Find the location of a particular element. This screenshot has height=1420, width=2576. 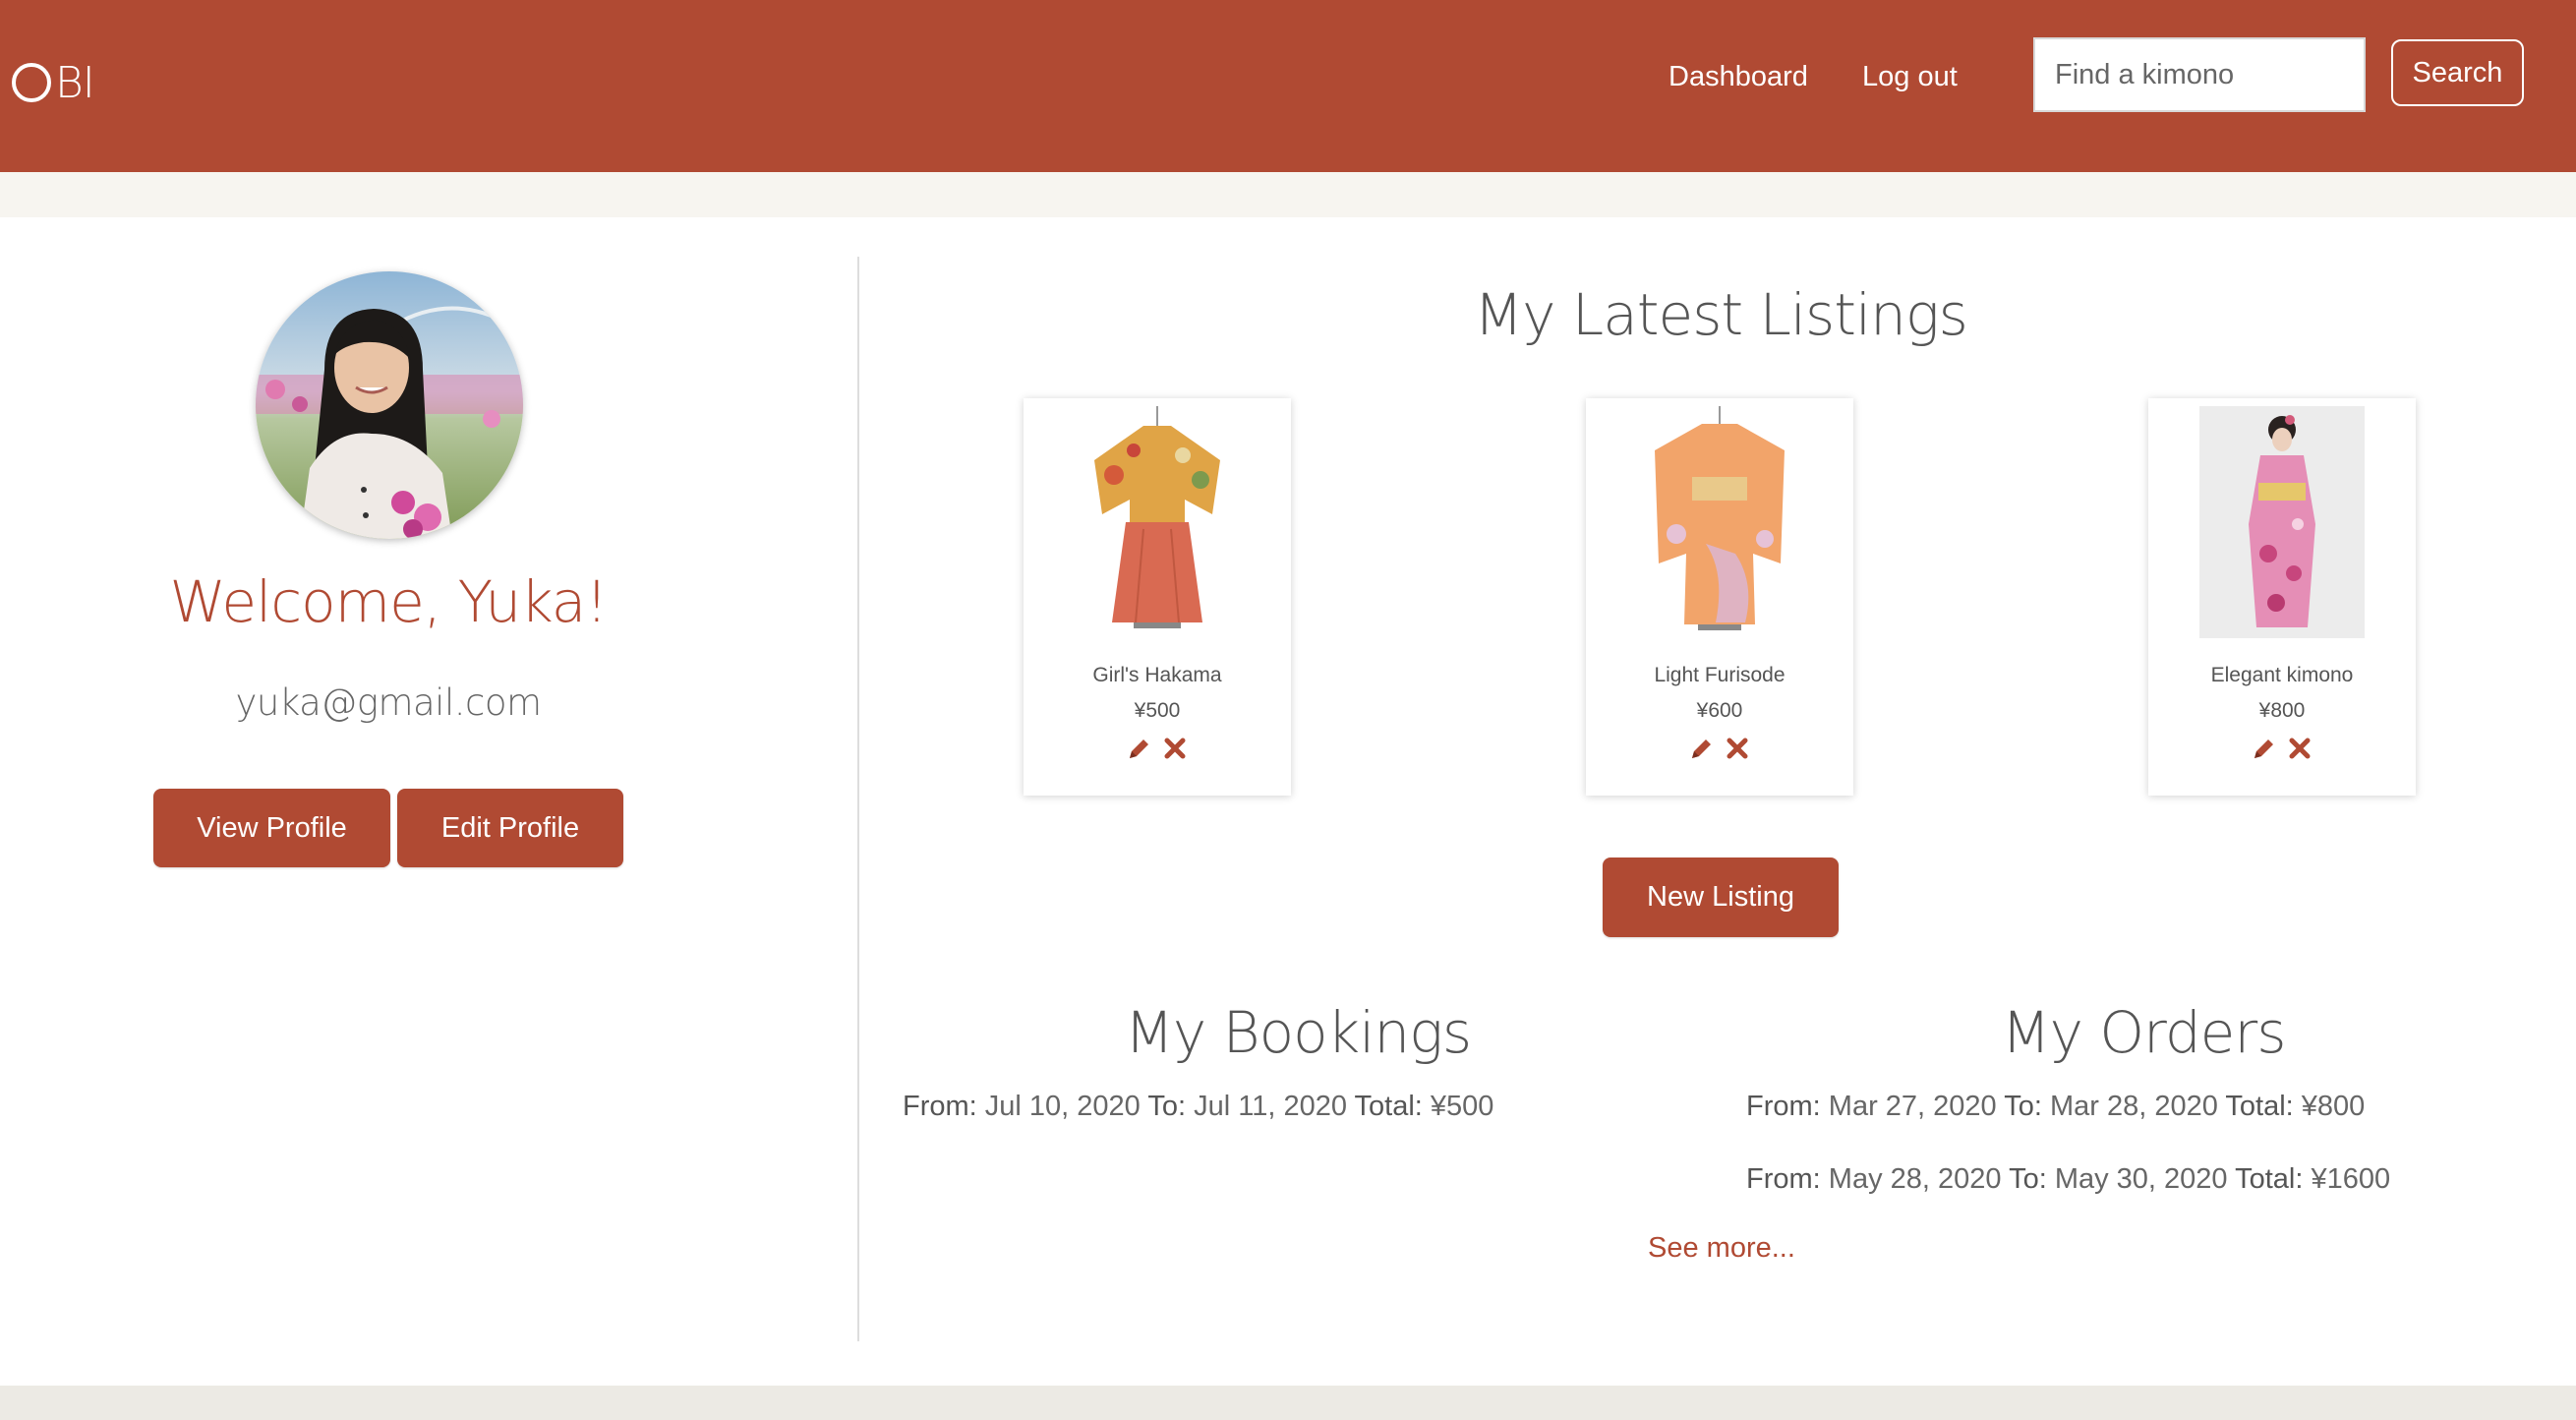

listing-card: Elegant kimono ¥800 is located at coordinates (2282, 597).